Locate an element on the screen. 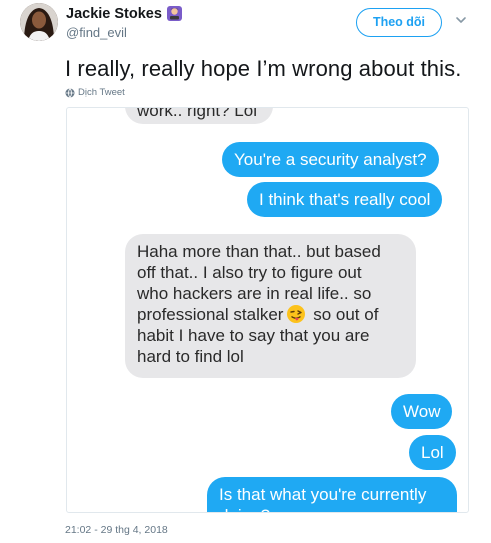  message-line-with-emoji: professional stalker so out of is located at coordinates (270, 314).